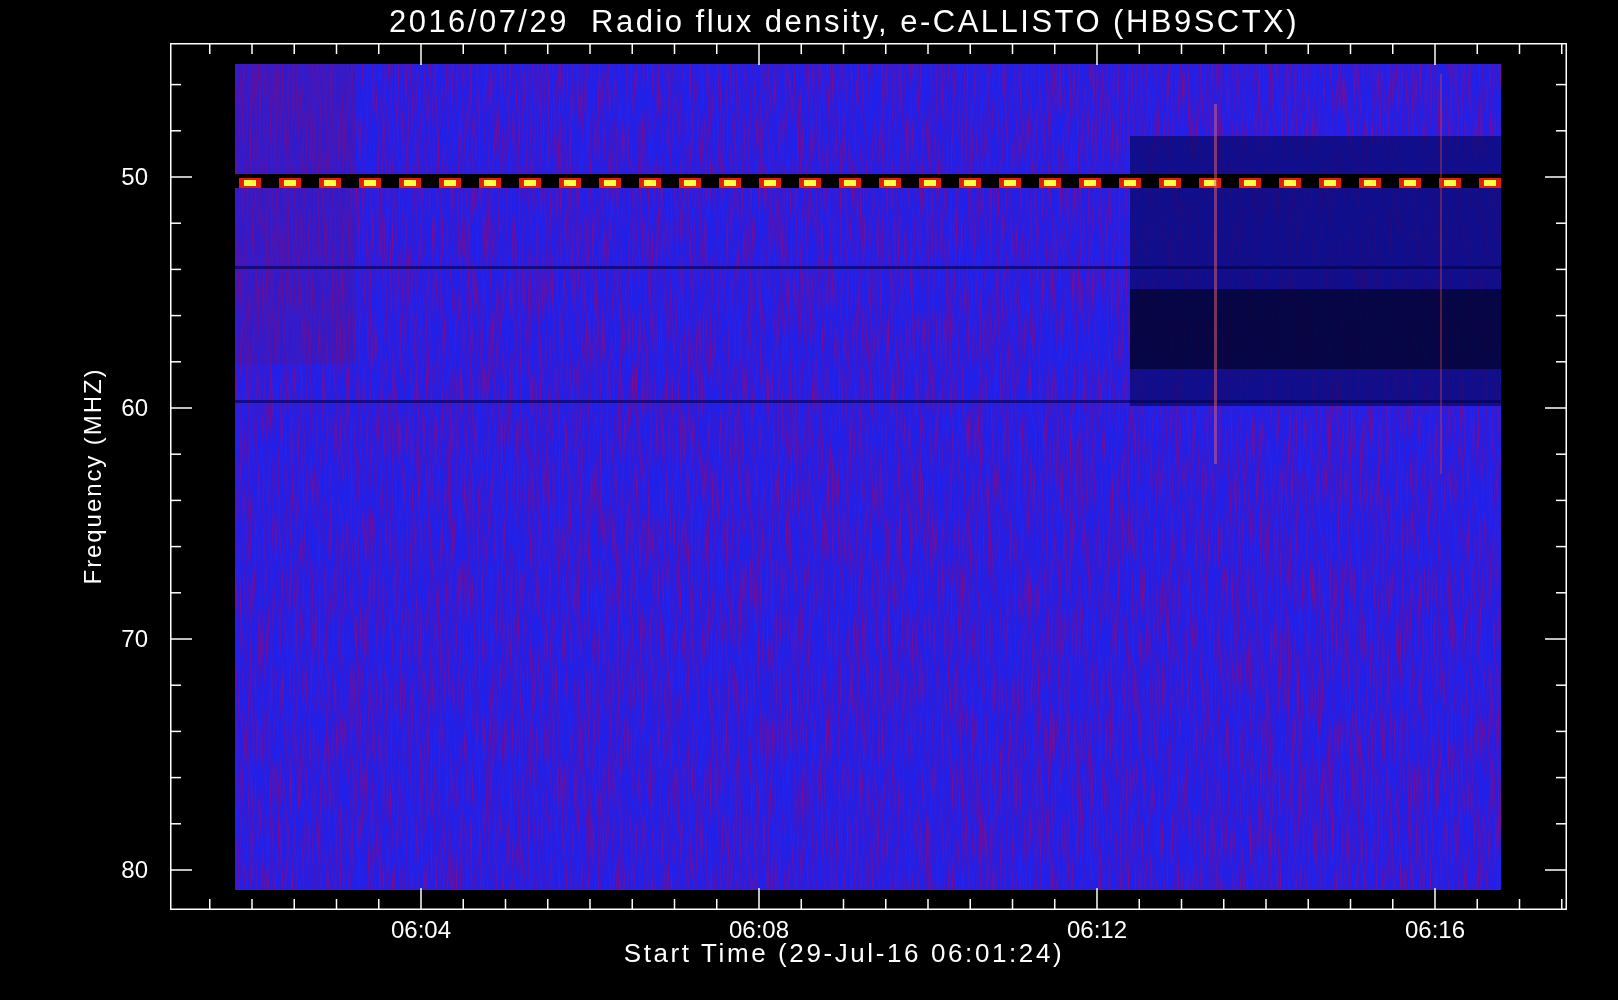 This screenshot has width=1618, height=1000. Describe the element at coordinates (134, 408) in the screenshot. I see `y-tick-label: 60` at that location.